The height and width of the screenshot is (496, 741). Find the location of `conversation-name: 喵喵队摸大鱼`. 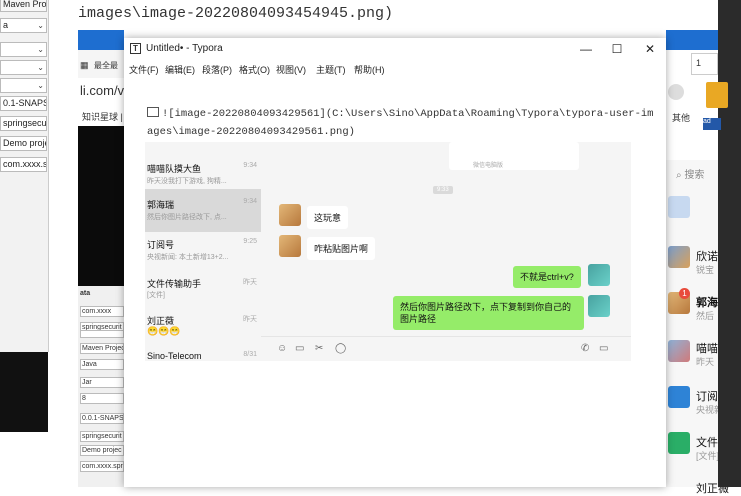

conversation-name: 喵喵队摸大鱼 is located at coordinates (174, 169).